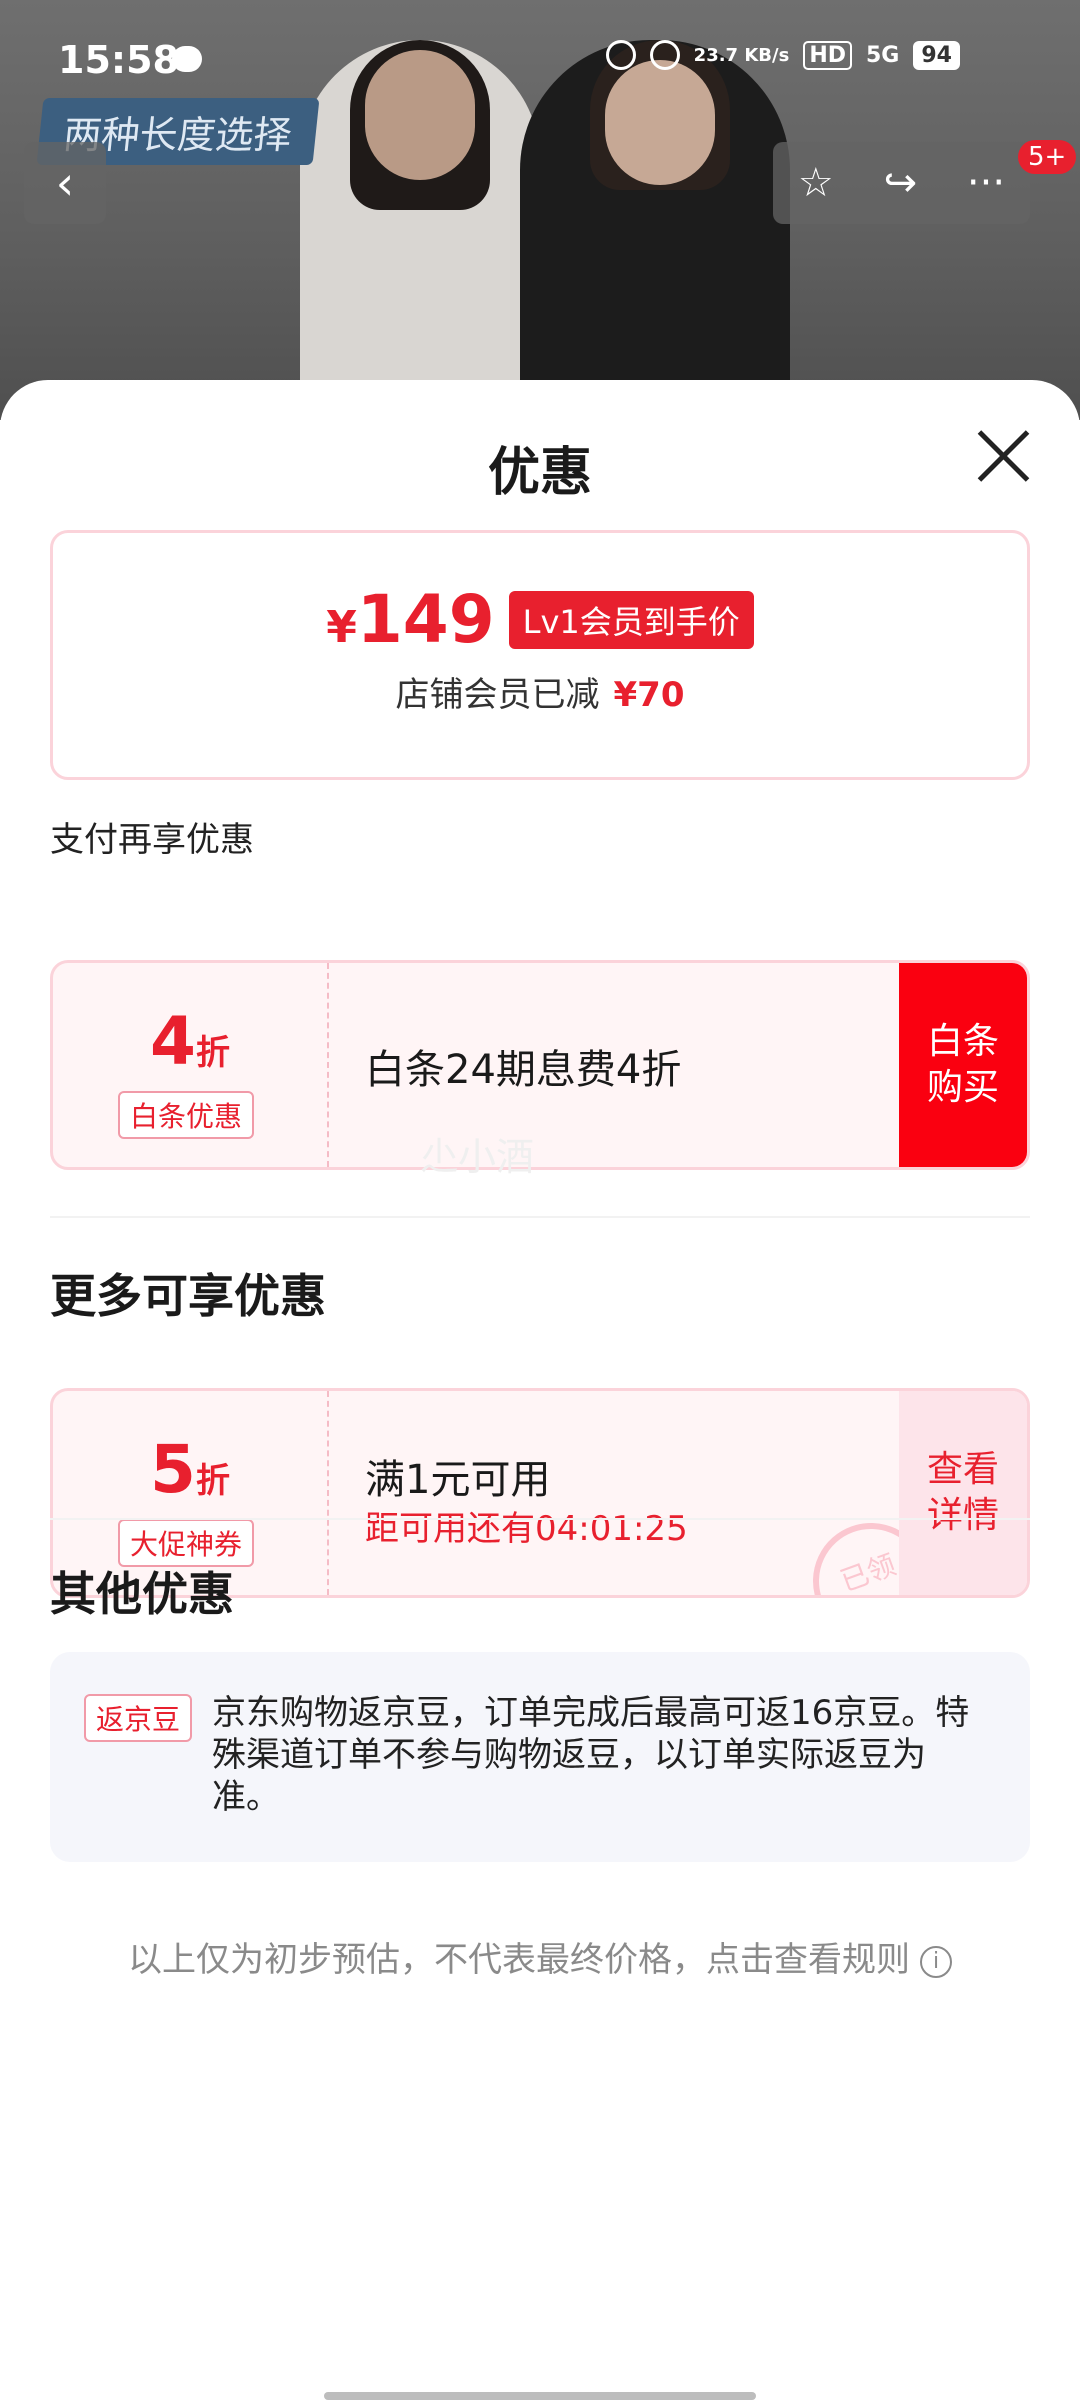  What do you see at coordinates (138, 1718) in the screenshot?
I see `jingdou-tag: 返京豆` at bounding box center [138, 1718].